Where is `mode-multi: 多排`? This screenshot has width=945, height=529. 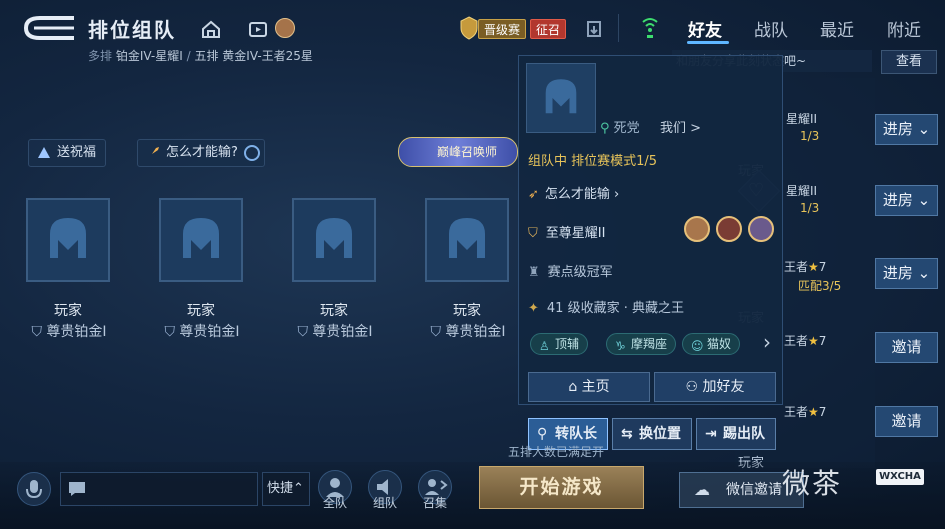 mode-multi: 多排 is located at coordinates (100, 56).